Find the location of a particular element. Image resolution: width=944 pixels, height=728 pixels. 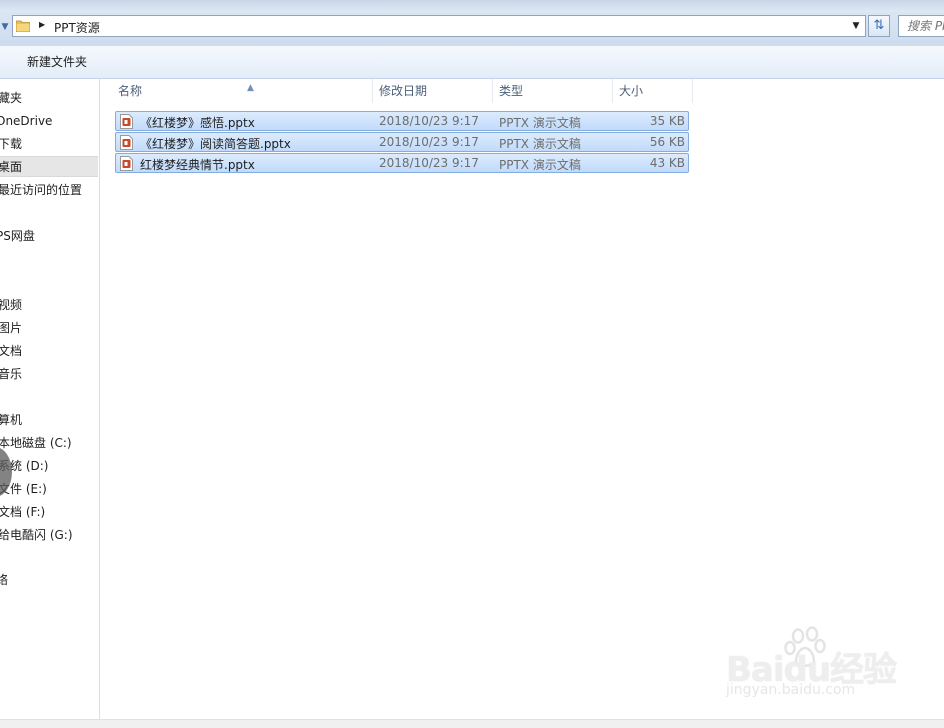

file-name: 红楼梦经典情节.pptx is located at coordinates (197, 165).